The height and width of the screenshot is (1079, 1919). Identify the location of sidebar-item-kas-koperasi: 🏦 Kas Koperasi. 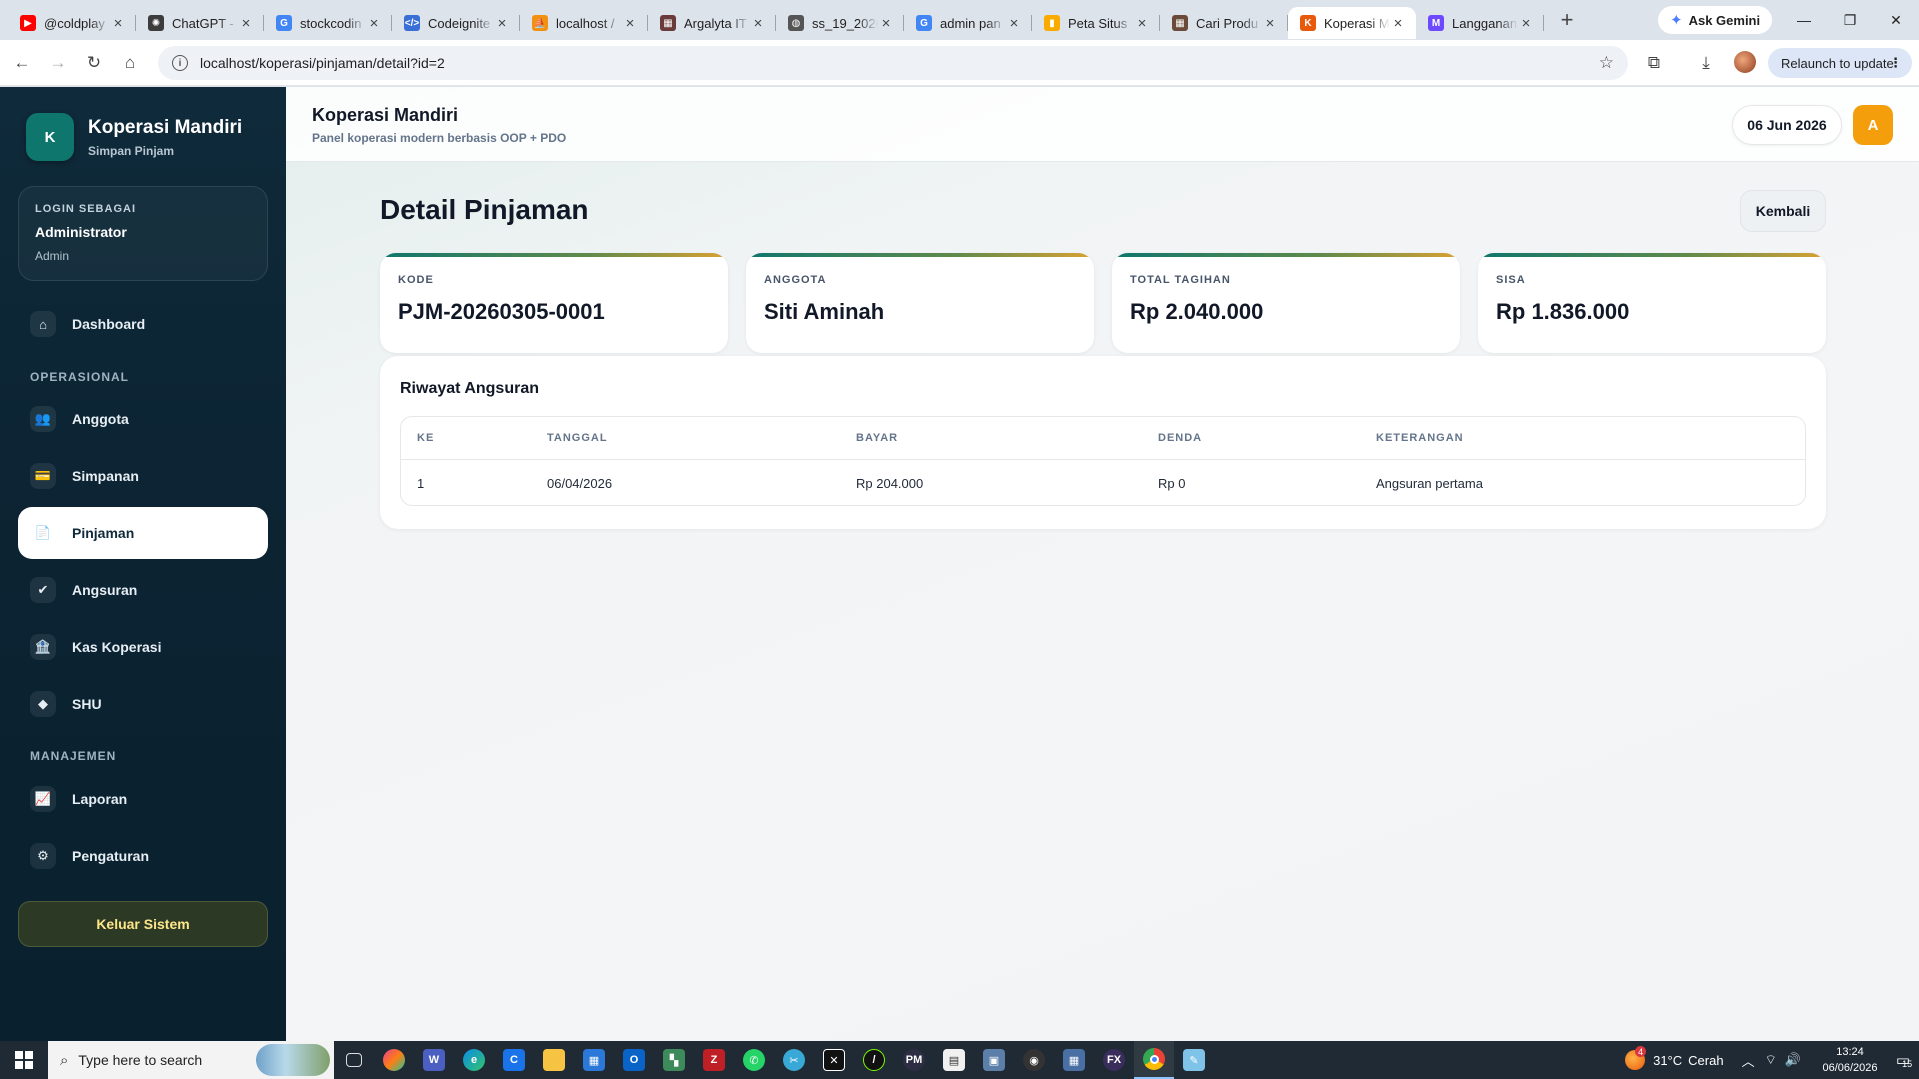
(143, 647).